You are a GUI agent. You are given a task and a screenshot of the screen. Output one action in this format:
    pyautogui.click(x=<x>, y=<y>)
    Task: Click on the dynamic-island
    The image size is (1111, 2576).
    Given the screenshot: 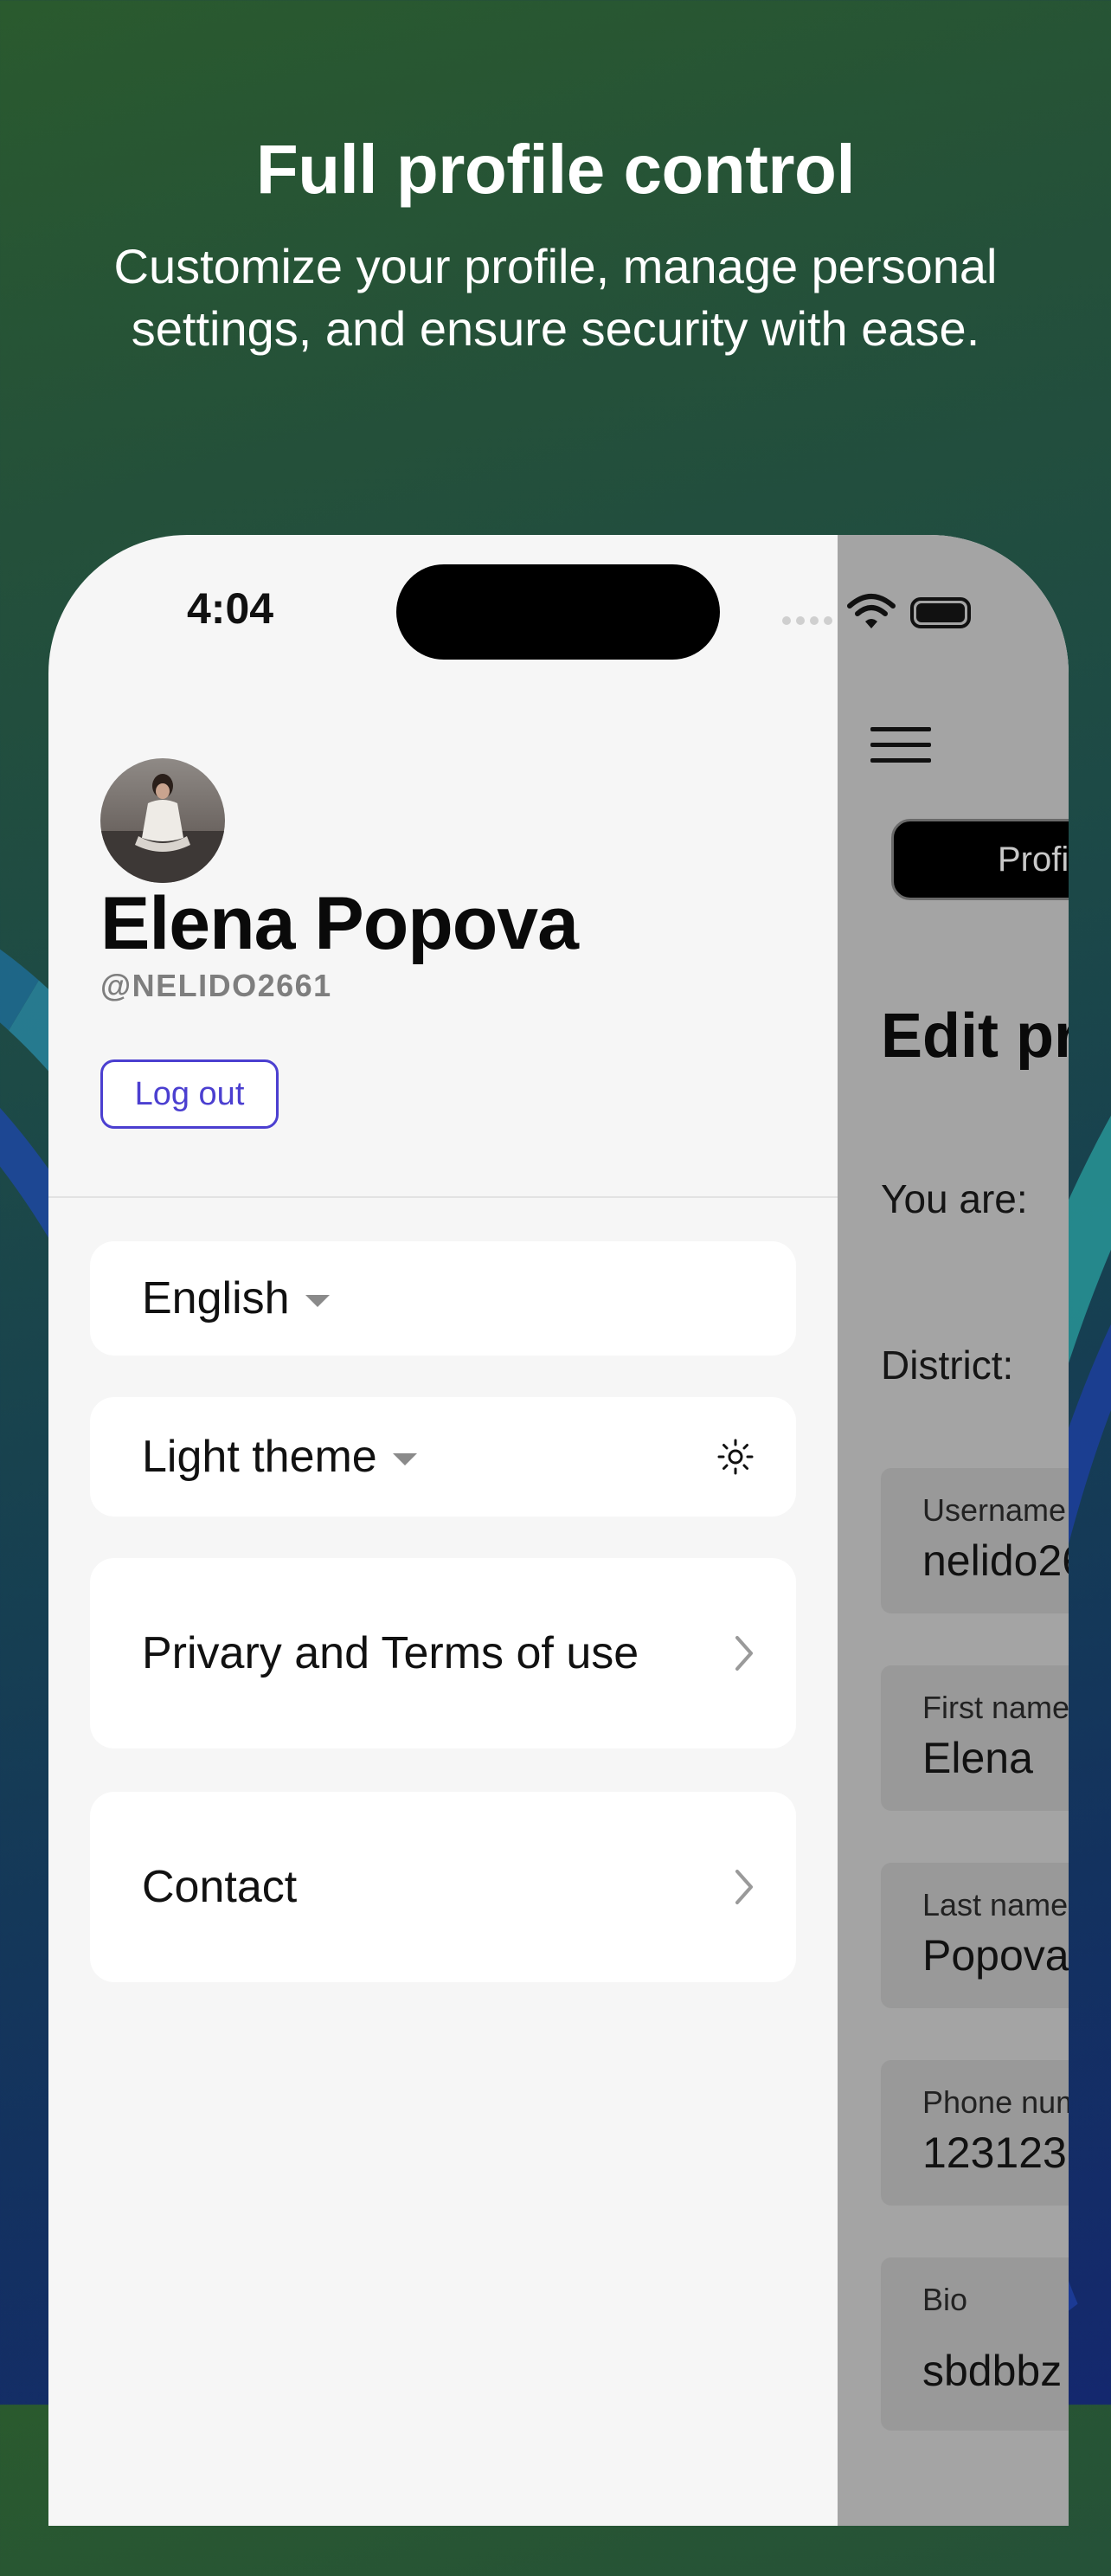 What is the action you would take?
    pyautogui.click(x=558, y=612)
    